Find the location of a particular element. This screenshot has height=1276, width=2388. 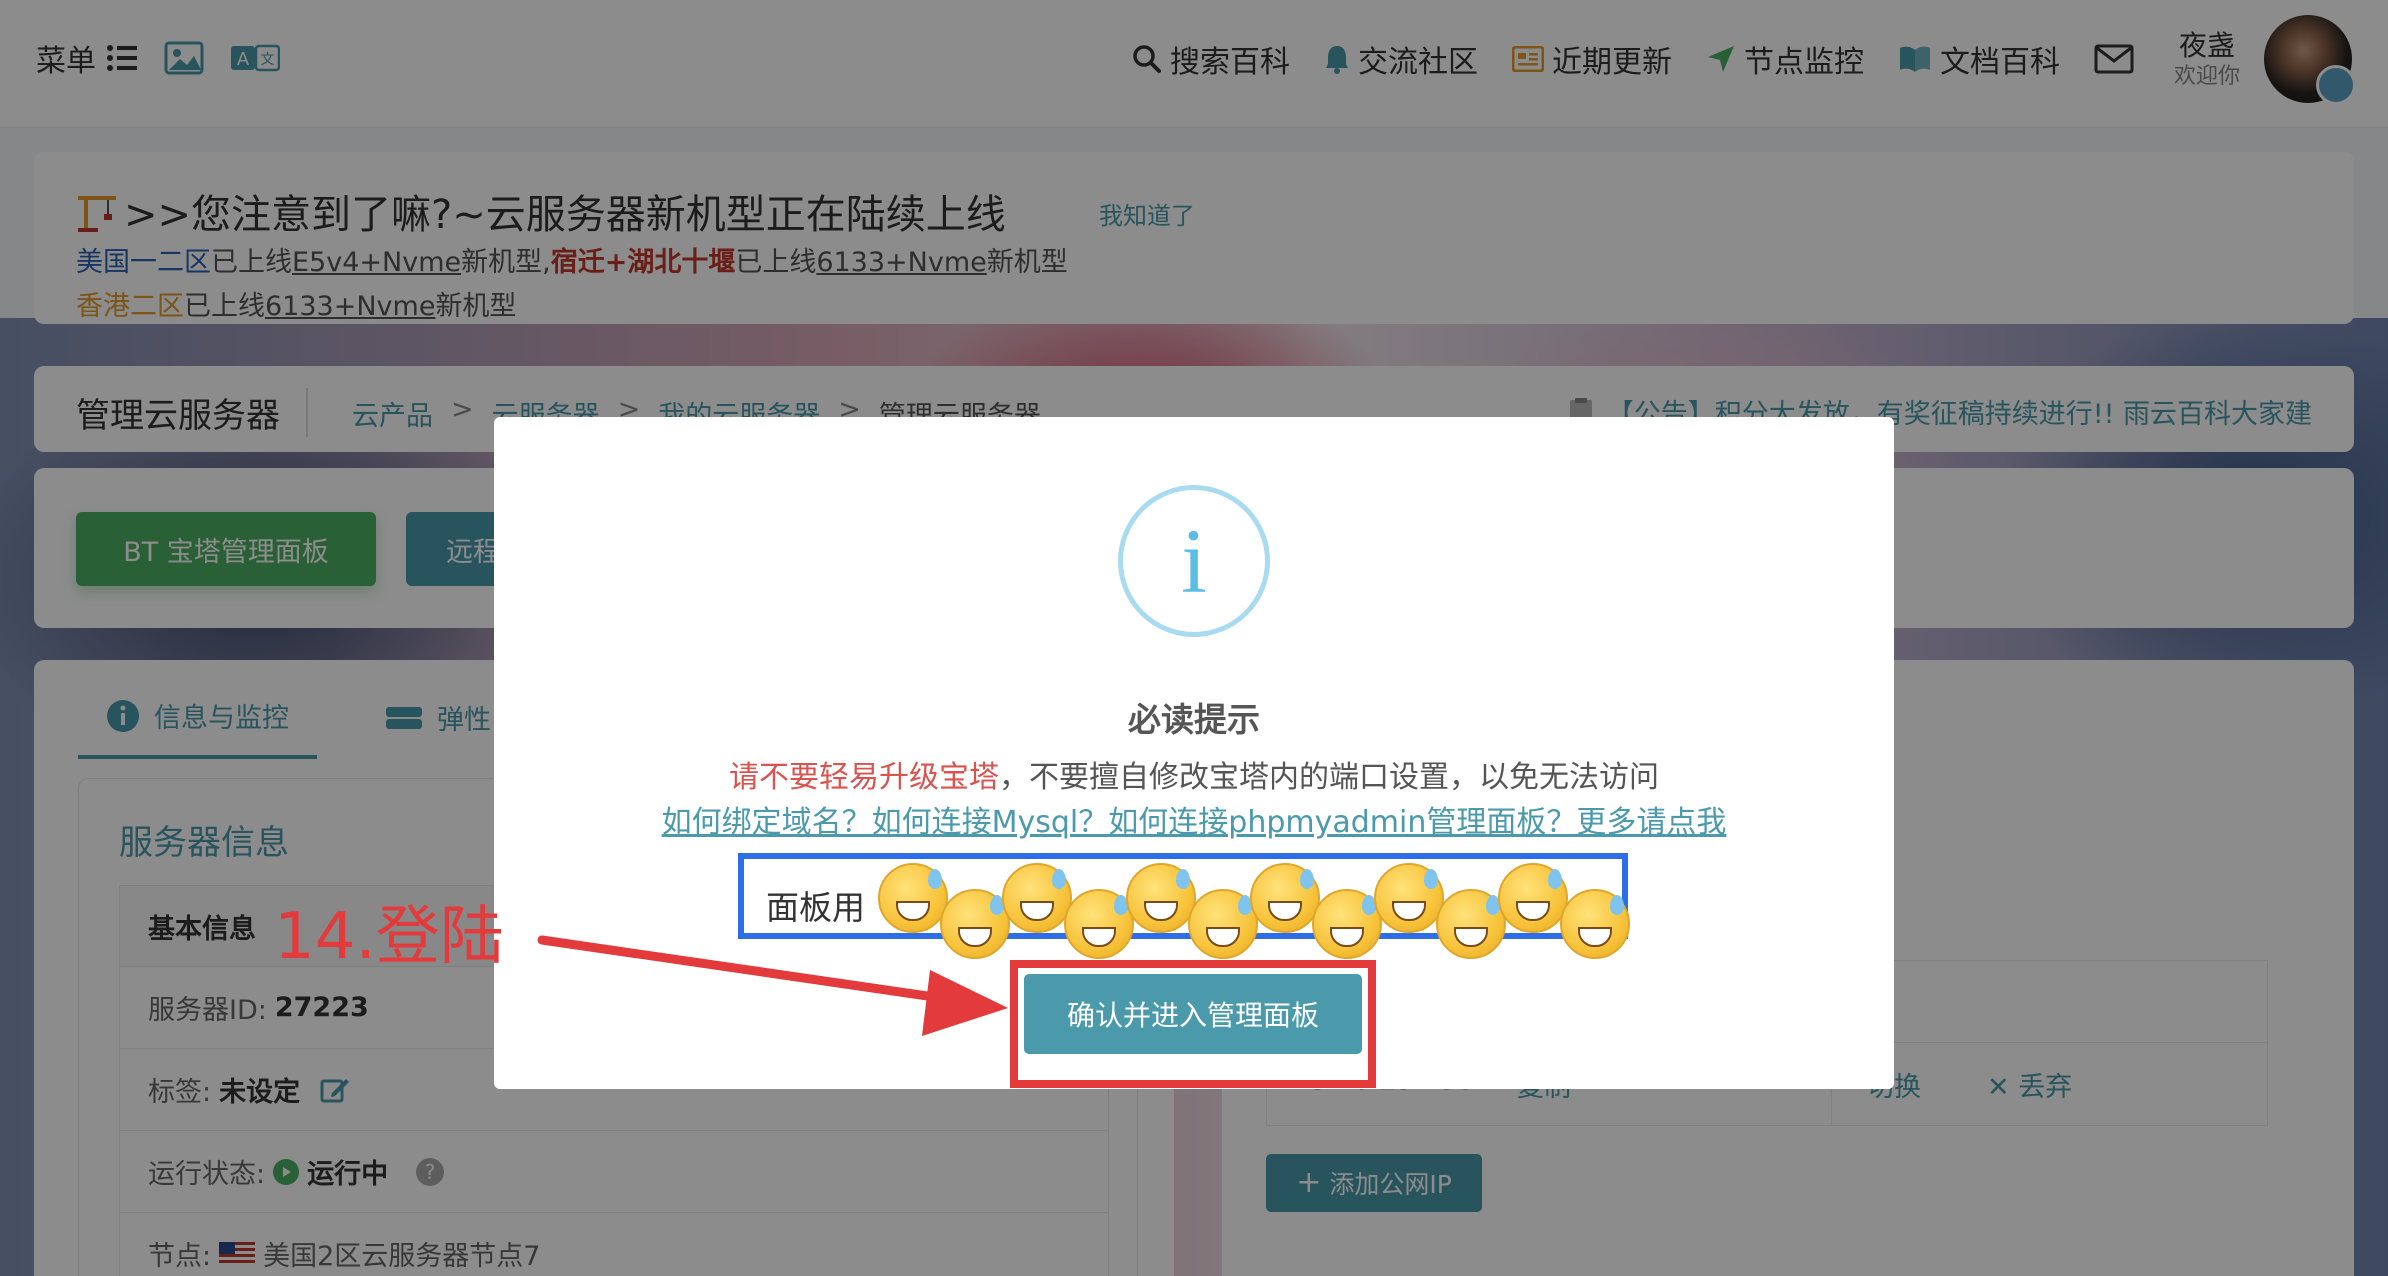

annotation-label: 14.登陆 is located at coordinates (389, 937).